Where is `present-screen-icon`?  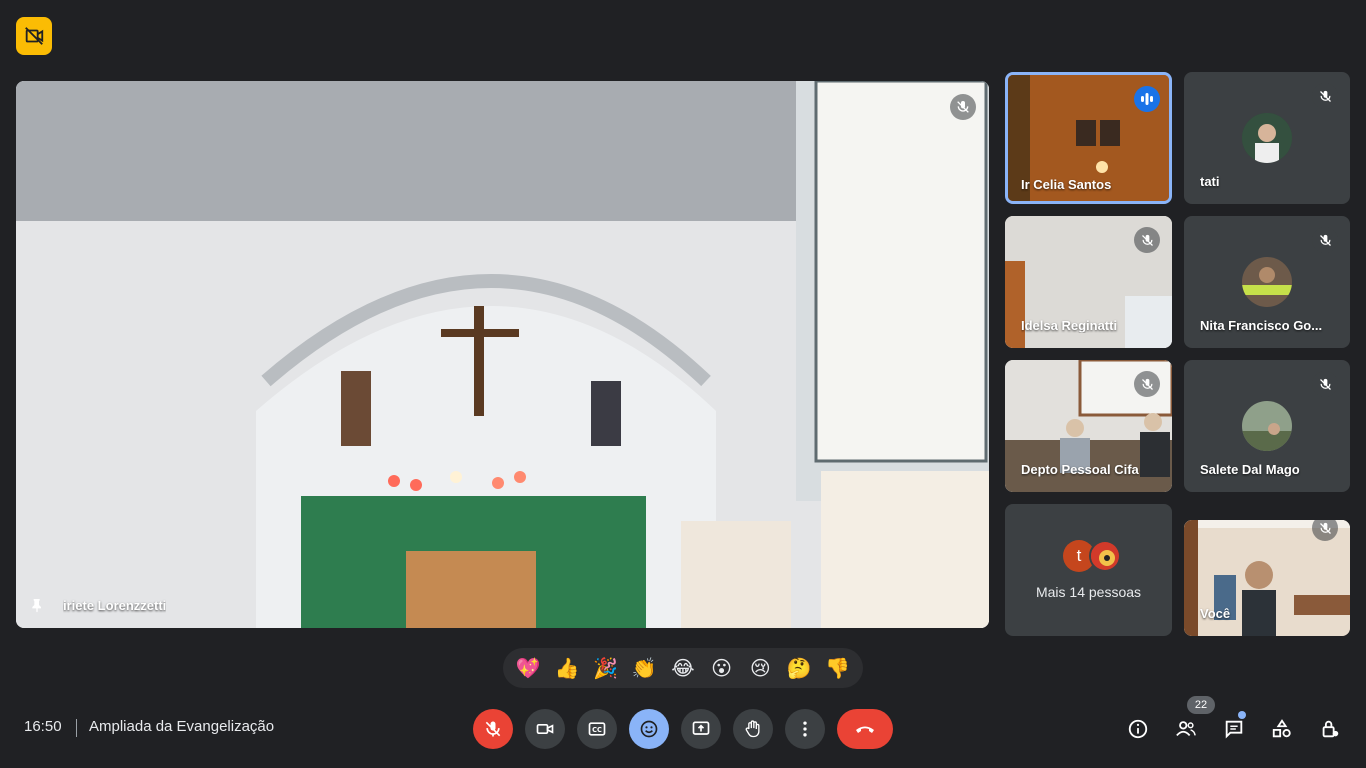 present-screen-icon is located at coordinates (701, 728).